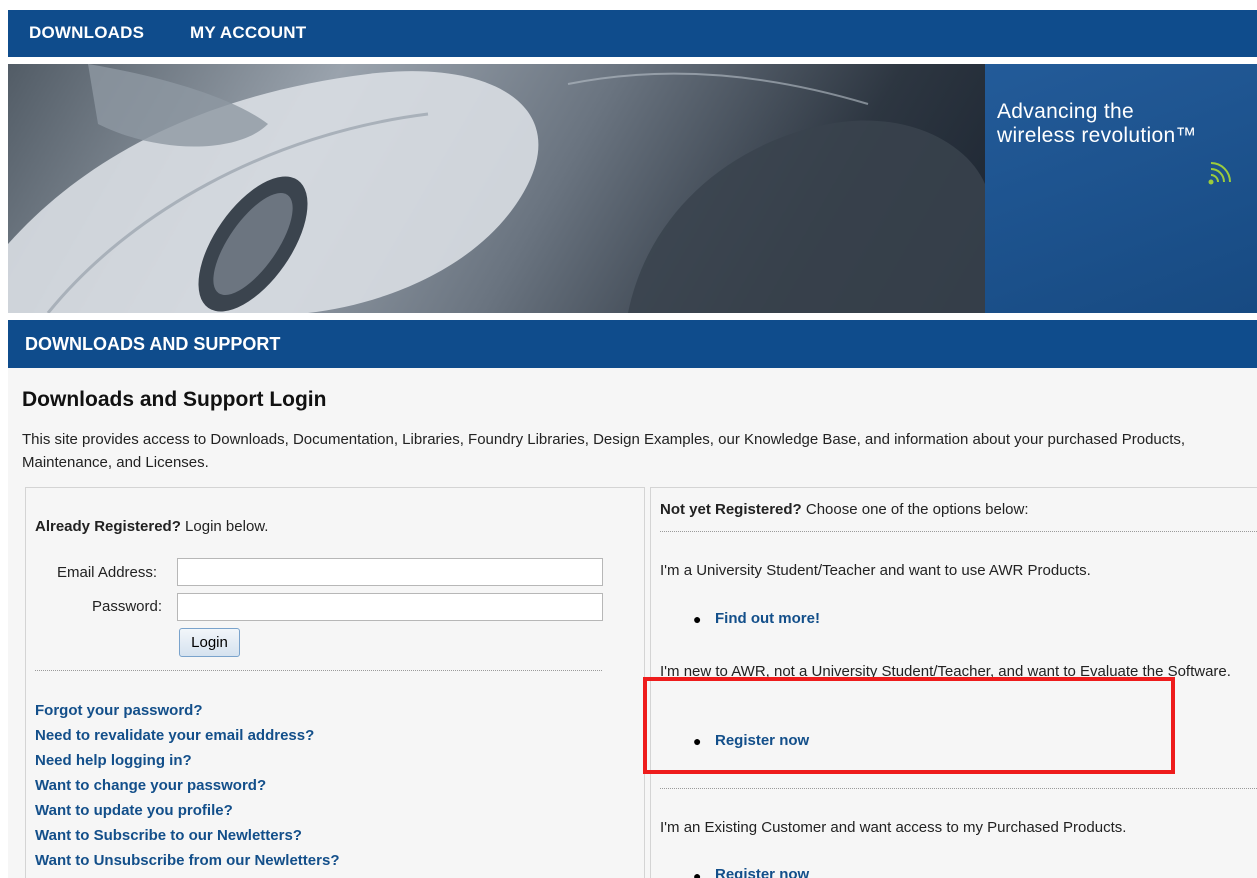  Describe the element at coordinates (174, 399) in the screenshot. I see `page-title: Downloads and Support Login` at that location.